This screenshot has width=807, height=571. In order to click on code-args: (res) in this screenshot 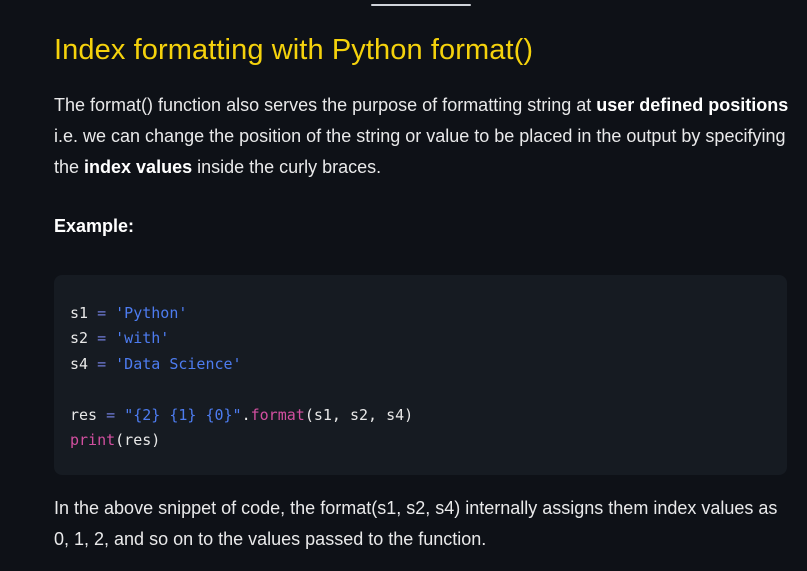, I will do `click(138, 440)`.